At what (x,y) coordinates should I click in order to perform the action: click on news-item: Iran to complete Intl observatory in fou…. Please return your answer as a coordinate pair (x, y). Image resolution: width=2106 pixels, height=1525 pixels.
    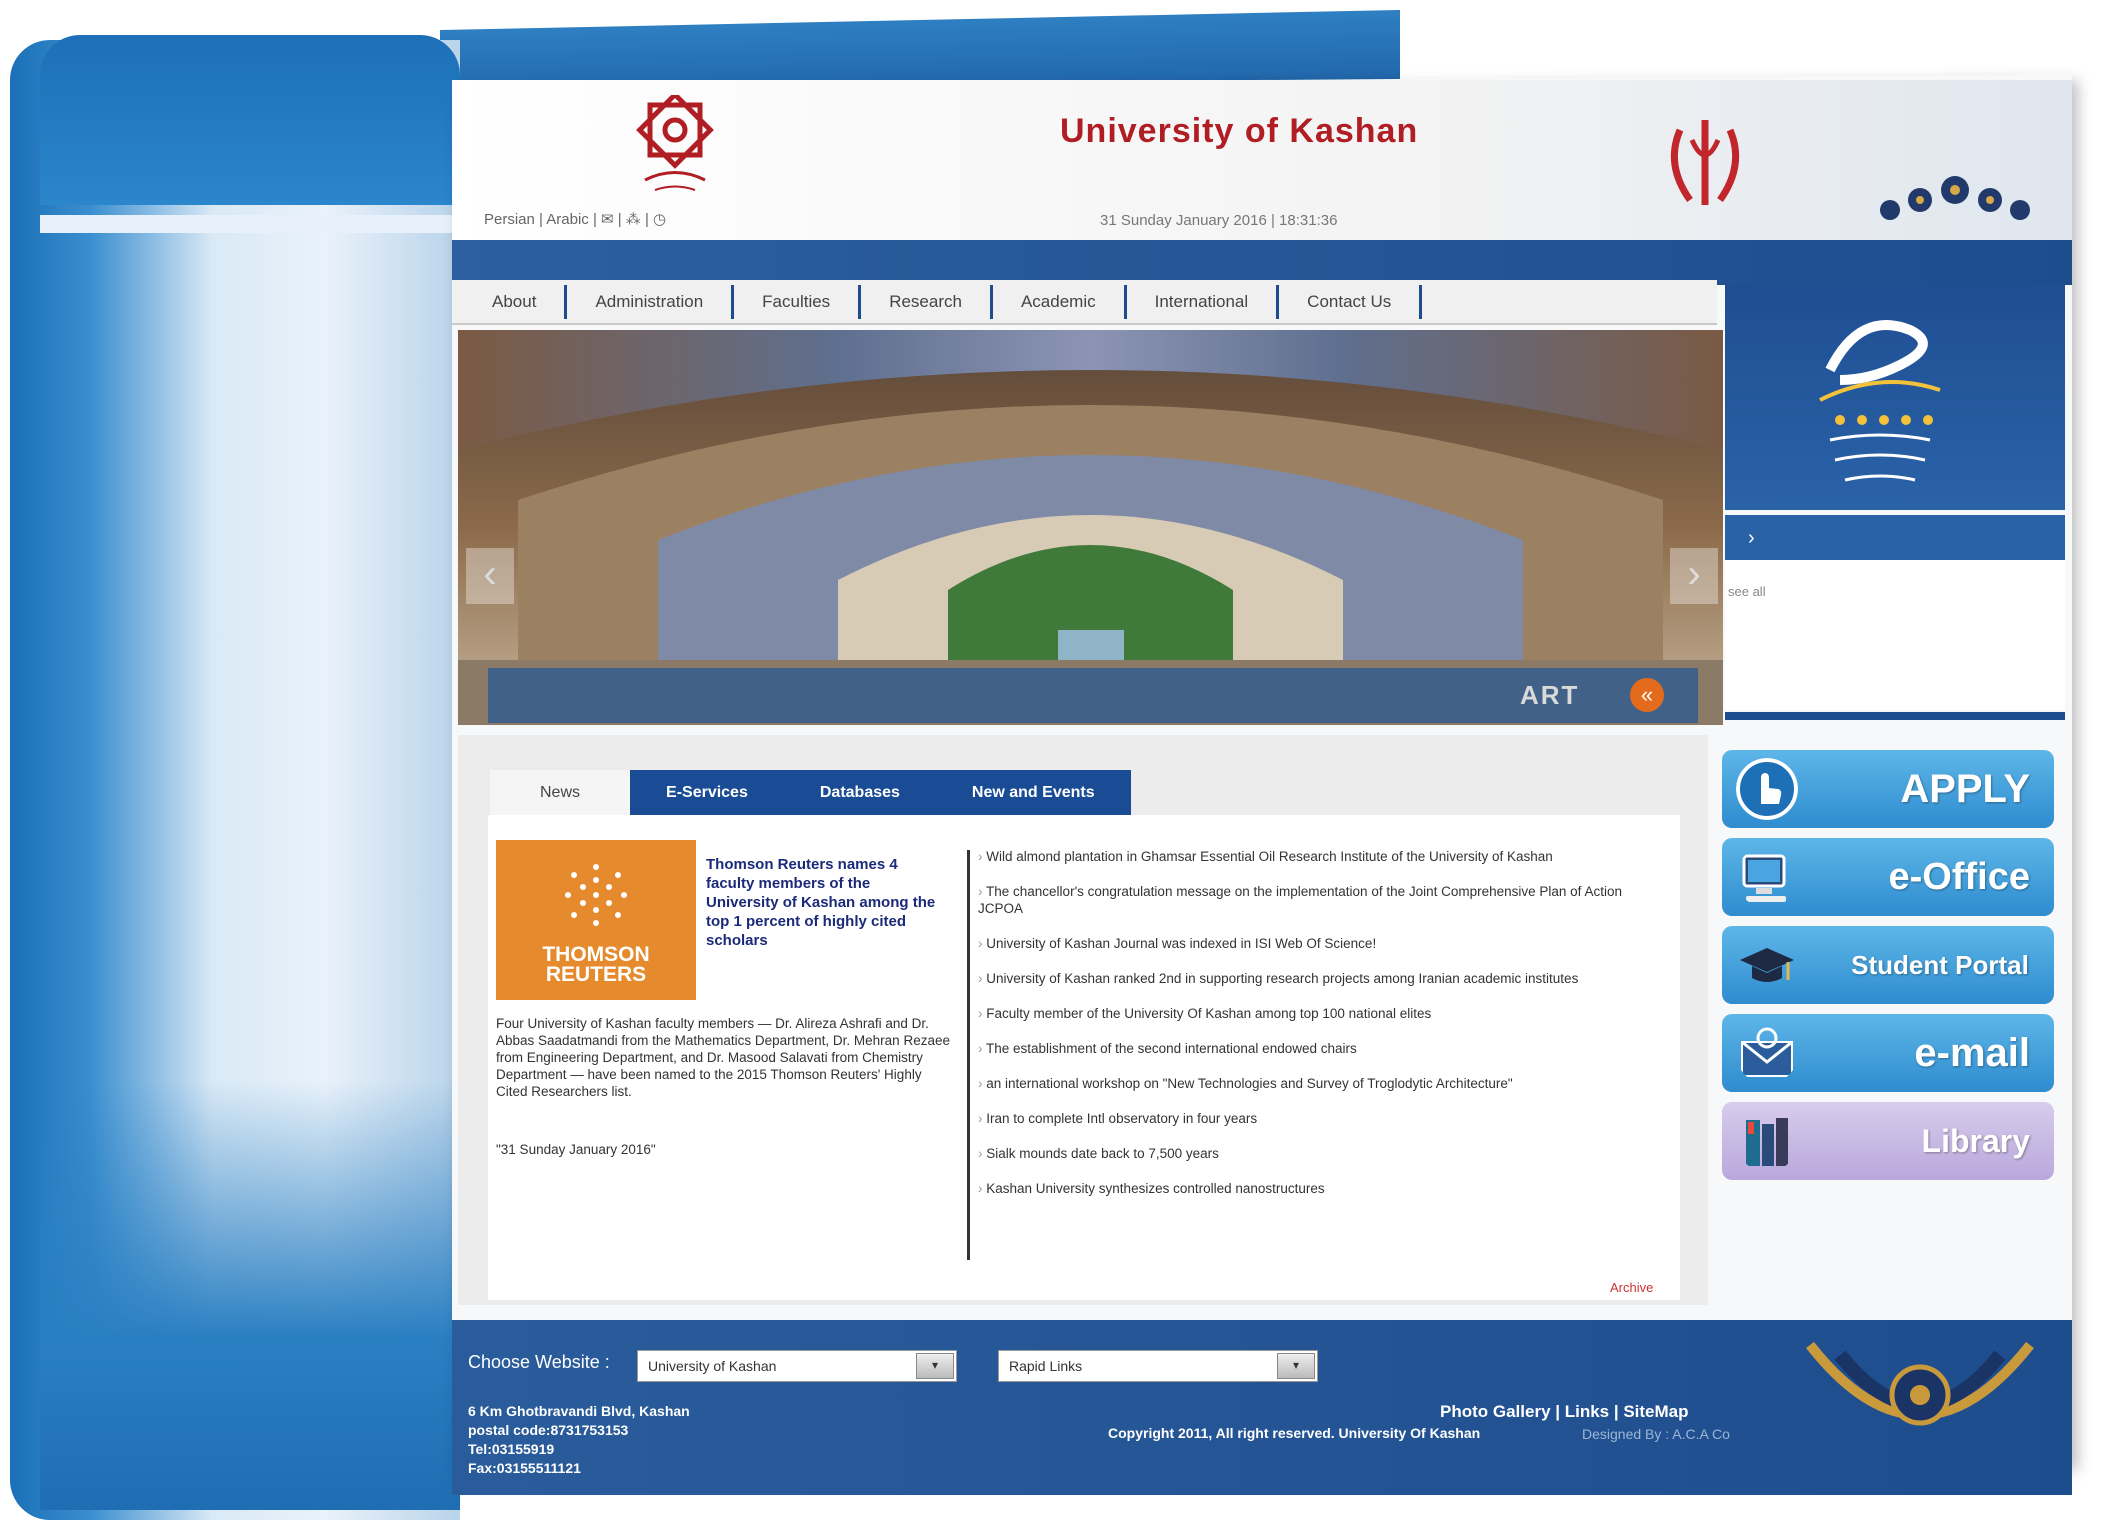
    Looking at the image, I should click on (1323, 1118).